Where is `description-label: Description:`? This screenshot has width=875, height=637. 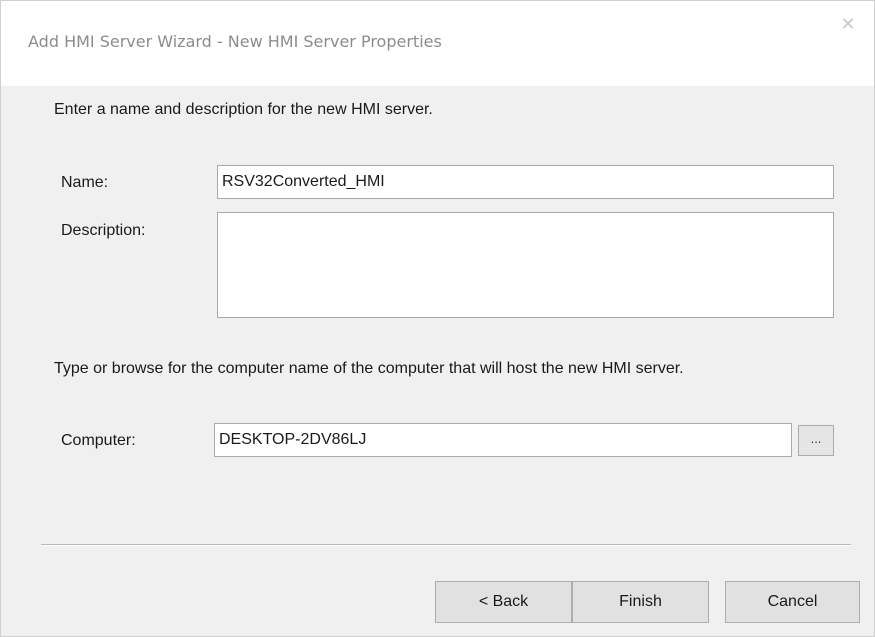 description-label: Description: is located at coordinates (103, 230).